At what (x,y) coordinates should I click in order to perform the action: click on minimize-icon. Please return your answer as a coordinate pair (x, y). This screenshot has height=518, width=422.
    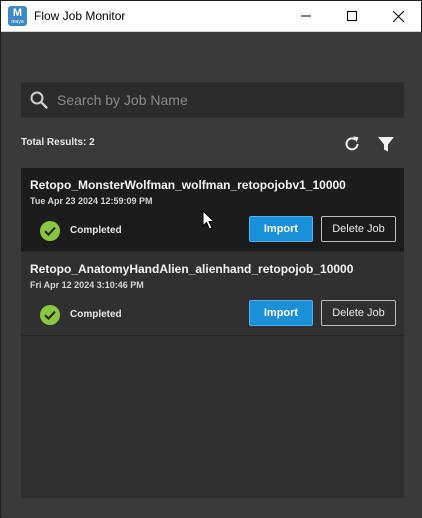
    Looking at the image, I should click on (306, 16).